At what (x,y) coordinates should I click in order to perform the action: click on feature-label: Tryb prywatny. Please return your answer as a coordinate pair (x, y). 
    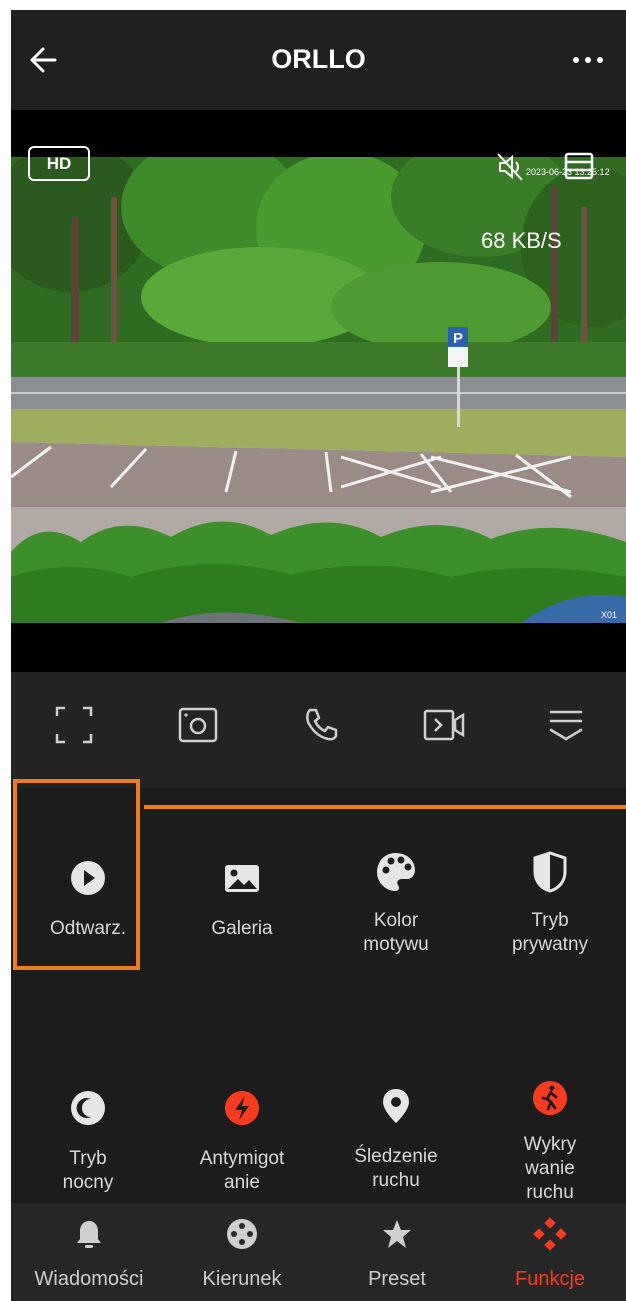
    Looking at the image, I should click on (550, 932).